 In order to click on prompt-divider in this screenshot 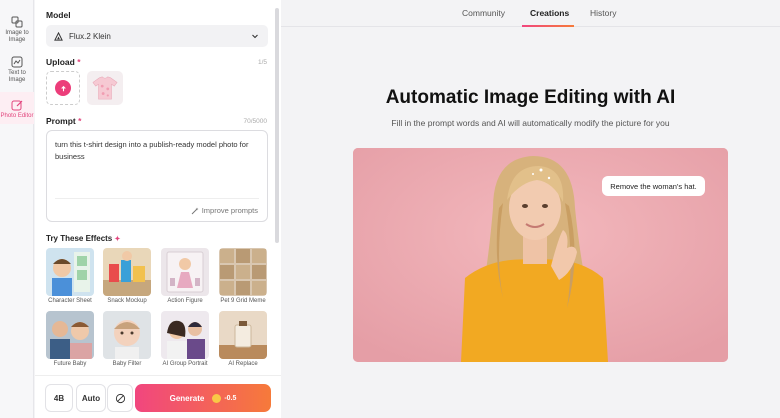, I will do `click(157, 198)`.